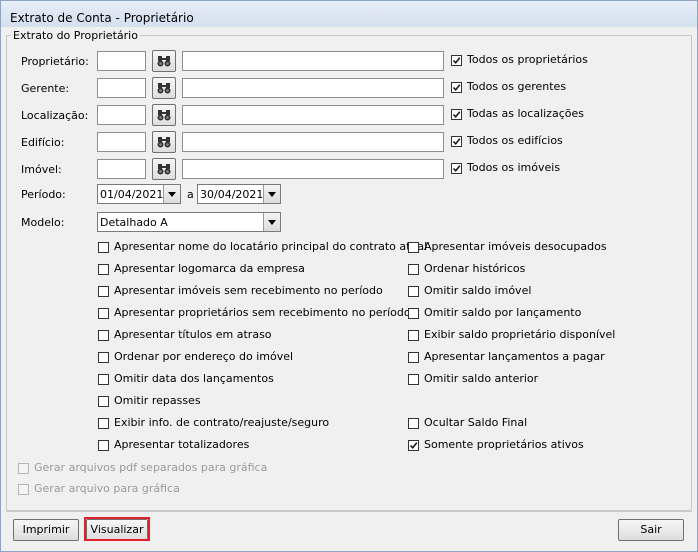  Describe the element at coordinates (46, 530) in the screenshot. I see `print-button: Imprimir` at that location.